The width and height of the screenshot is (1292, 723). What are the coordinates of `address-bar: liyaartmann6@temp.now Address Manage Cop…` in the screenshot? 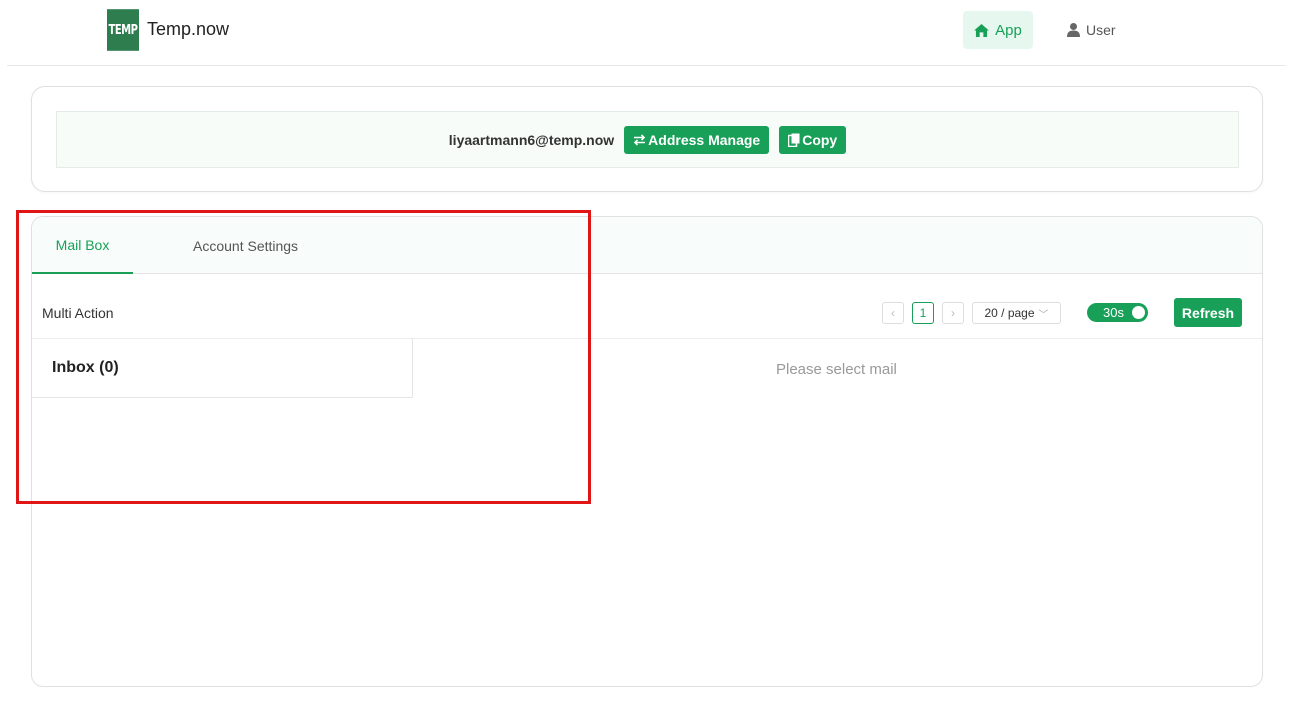 It's located at (647, 139).